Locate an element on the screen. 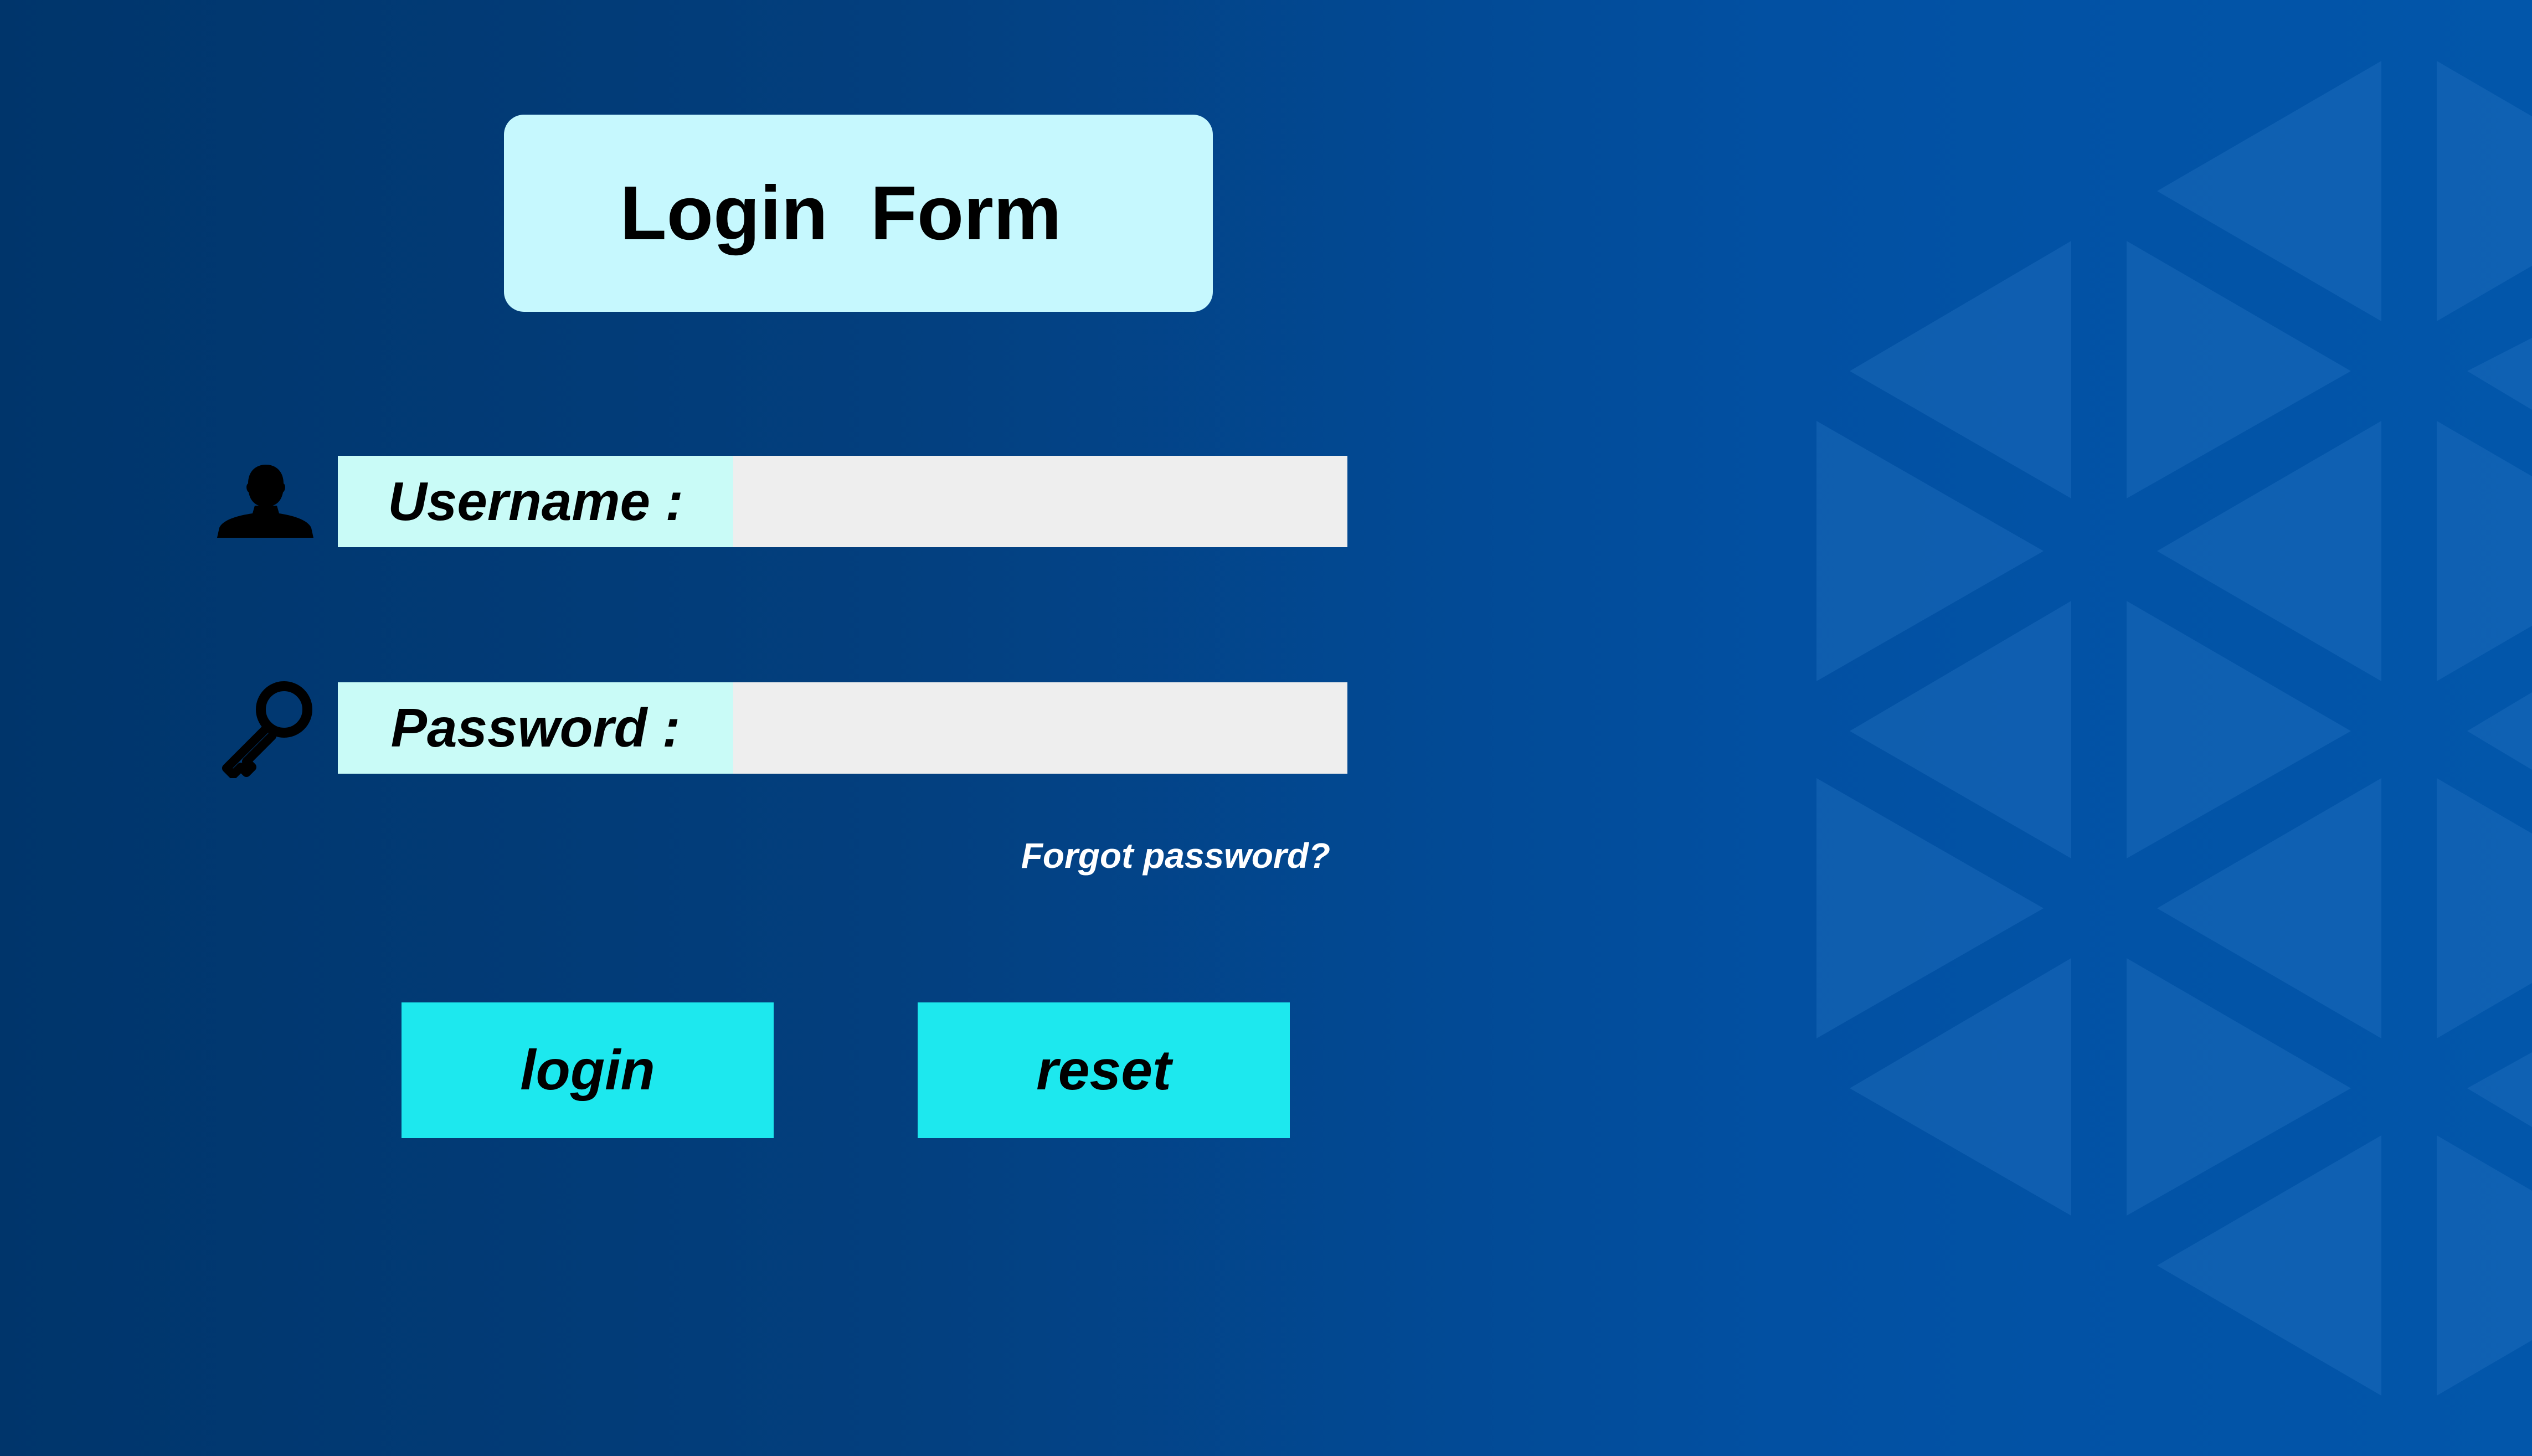 This screenshot has width=2532, height=1456. form-title: Login Form is located at coordinates (841, 213).